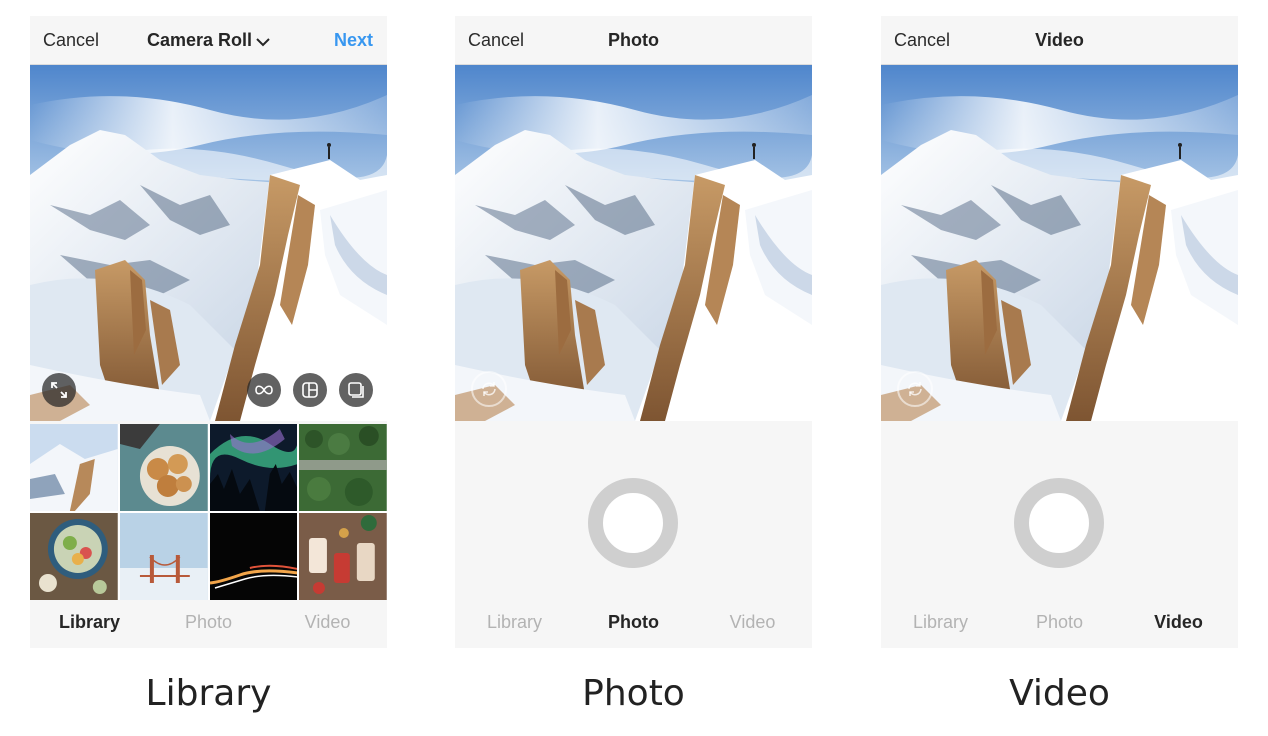 Image resolution: width=1268 pixels, height=736 pixels. I want to click on caption-video: Video, so click(1059, 693).